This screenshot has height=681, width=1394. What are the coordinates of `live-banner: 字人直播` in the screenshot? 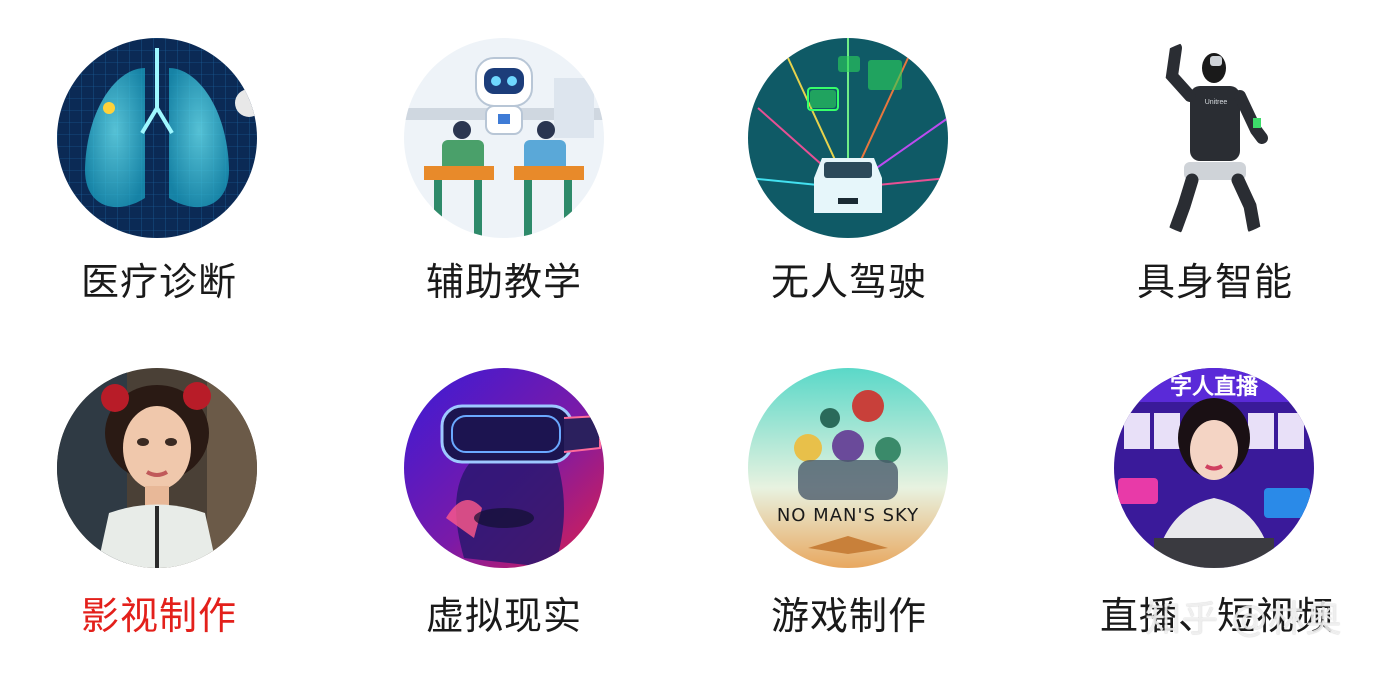 It's located at (1214, 387).